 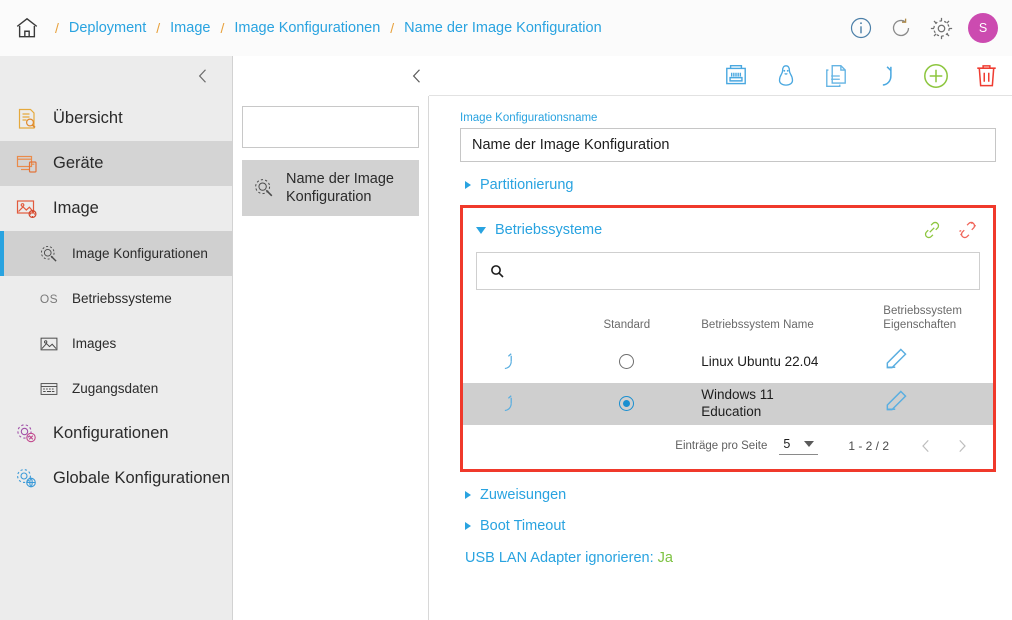 I want to click on gear-icon, so click(x=941, y=28).